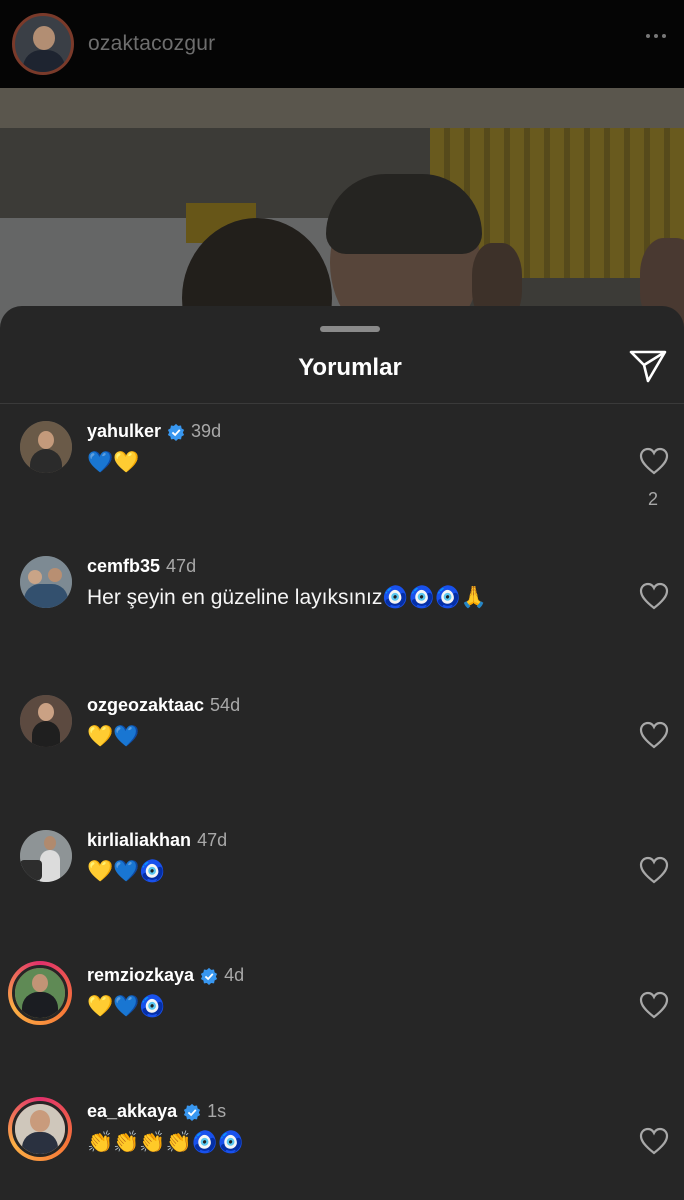 The width and height of the screenshot is (684, 1200). What do you see at coordinates (656, 36) in the screenshot?
I see `more-horizontal-icon` at bounding box center [656, 36].